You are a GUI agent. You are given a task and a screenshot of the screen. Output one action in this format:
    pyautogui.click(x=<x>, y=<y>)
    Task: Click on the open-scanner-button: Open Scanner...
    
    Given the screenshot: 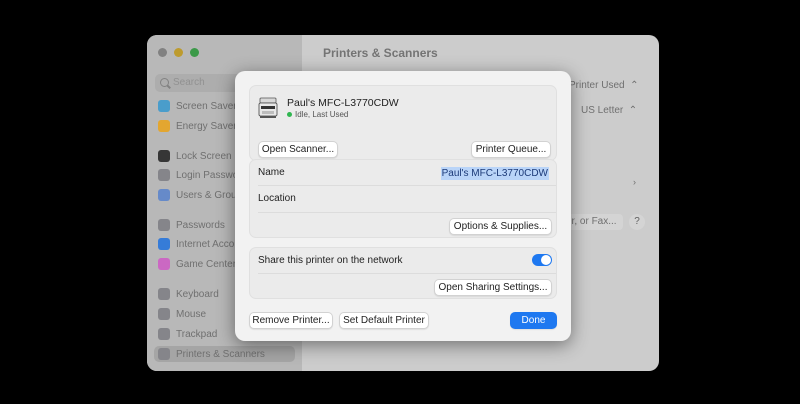 What is the action you would take?
    pyautogui.click(x=298, y=149)
    